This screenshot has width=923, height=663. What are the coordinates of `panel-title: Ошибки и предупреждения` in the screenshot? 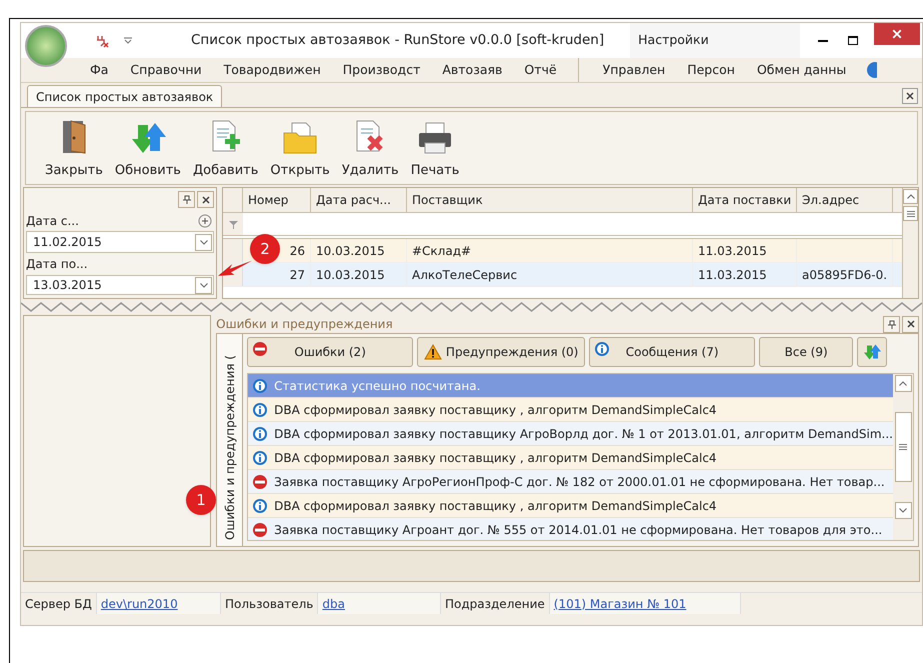 It's located at (304, 324).